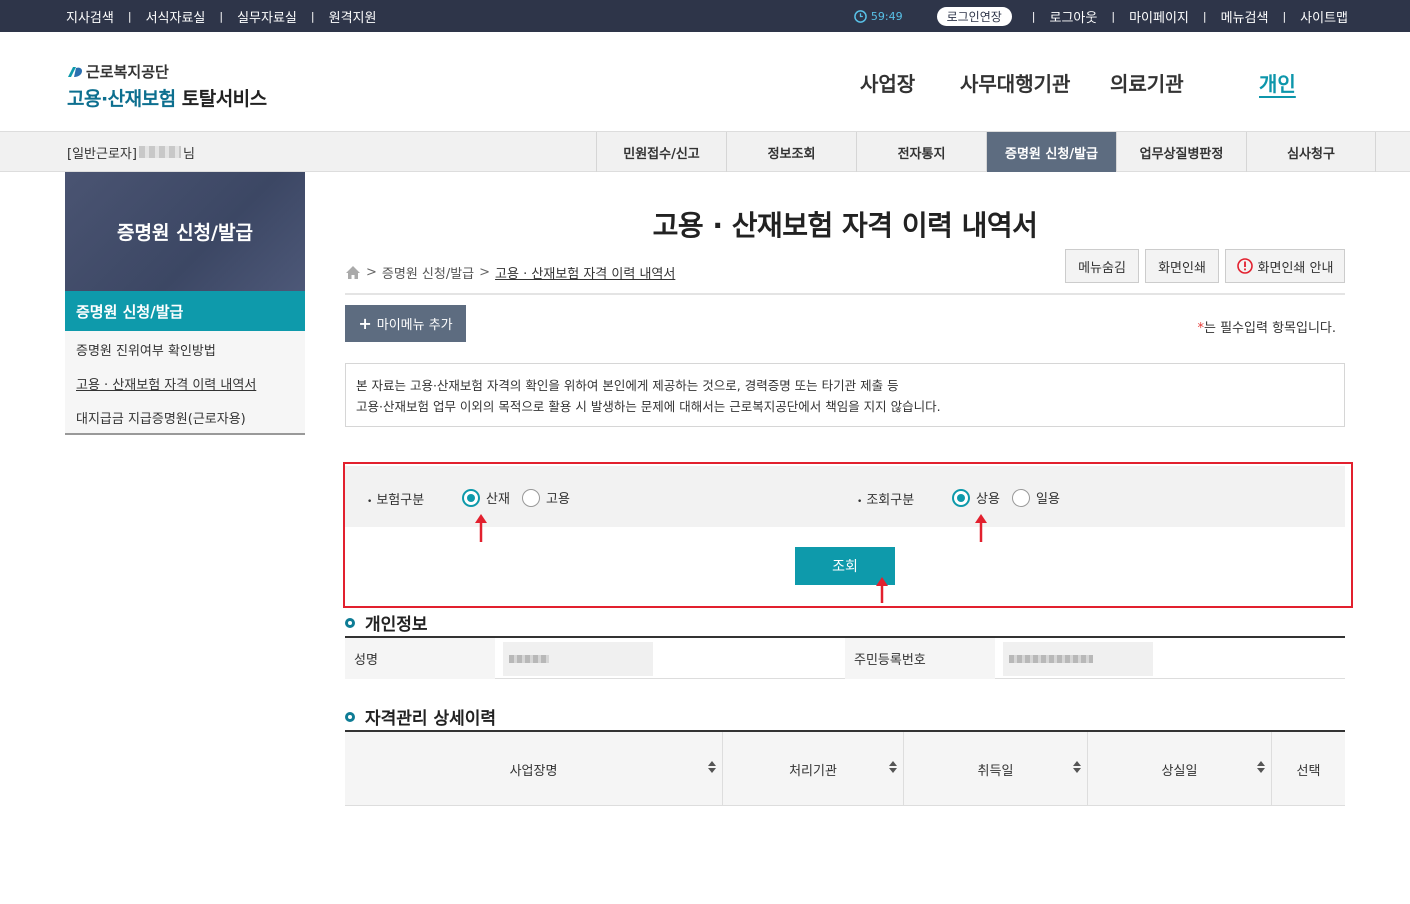 Image resolution: width=1410 pixels, height=904 pixels. What do you see at coordinates (420, 658) in the screenshot?
I see `name-label: 성명` at bounding box center [420, 658].